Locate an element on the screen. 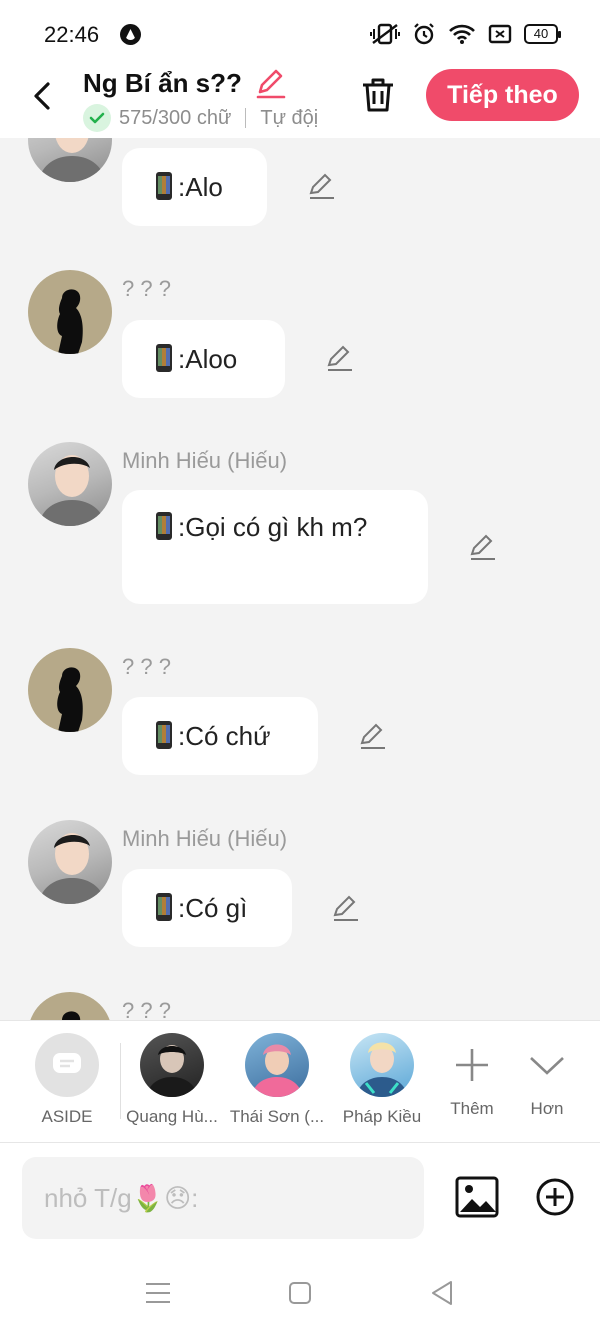  image-icon is located at coordinates (477, 1197).